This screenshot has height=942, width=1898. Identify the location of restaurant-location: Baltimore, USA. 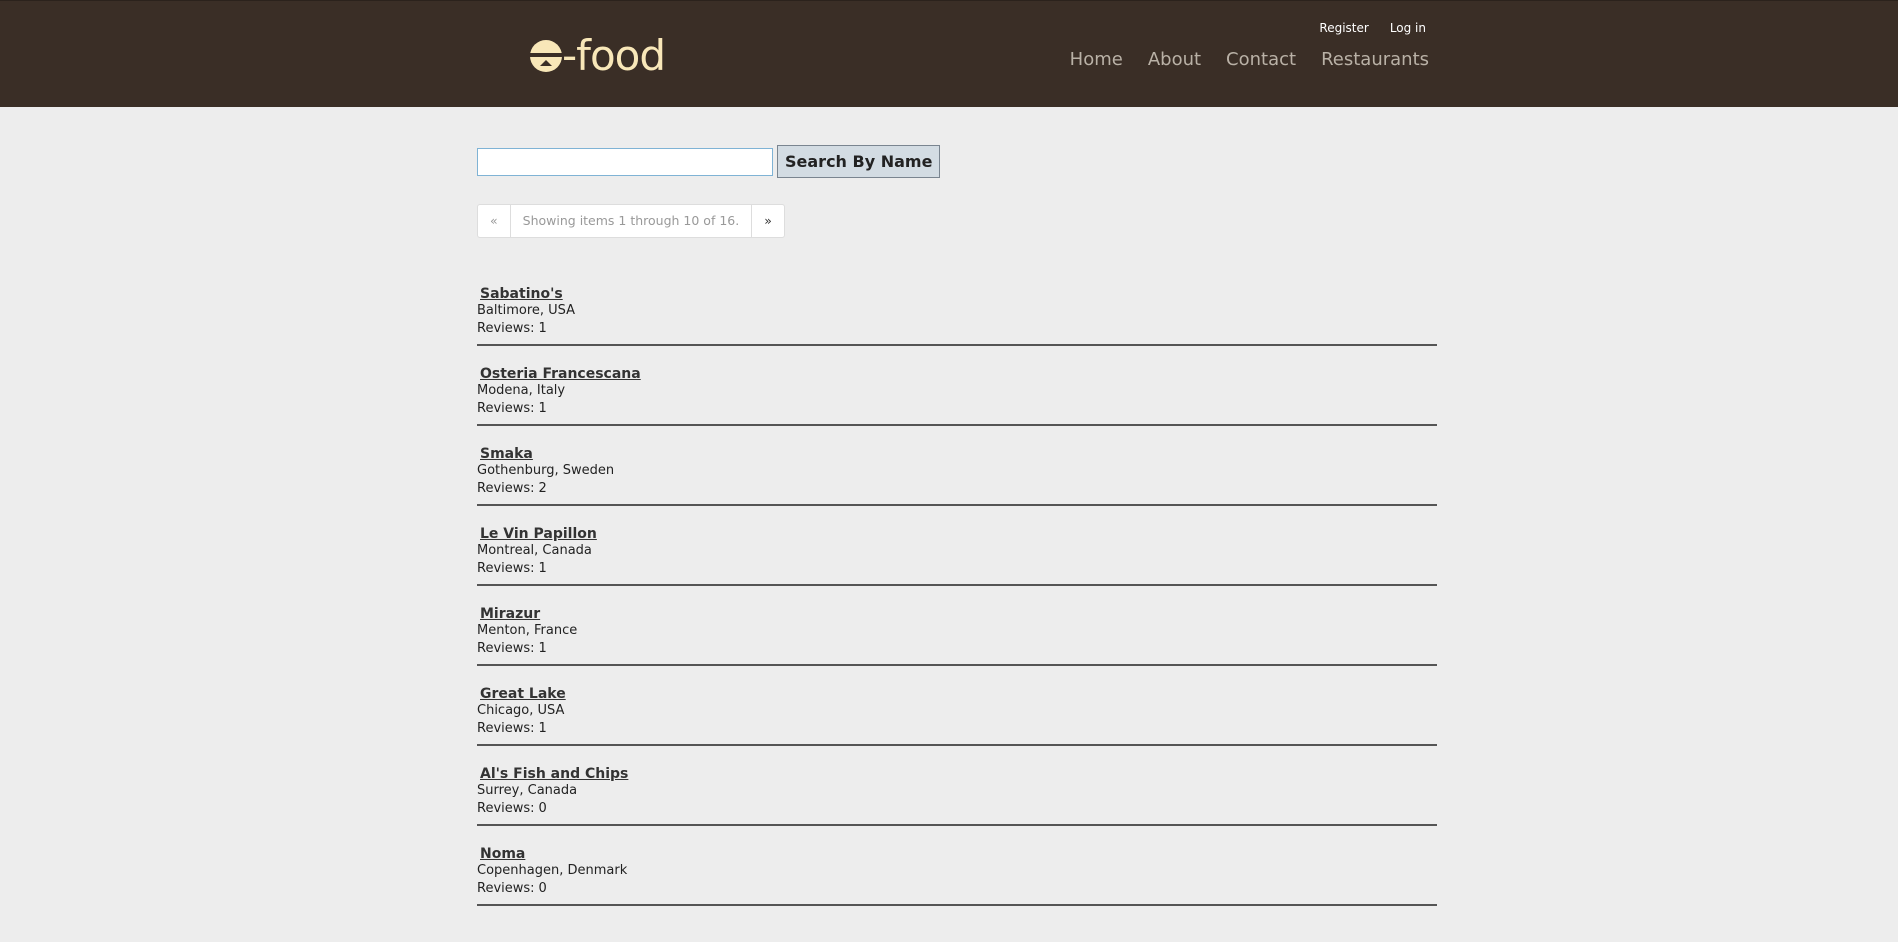
(526, 310).